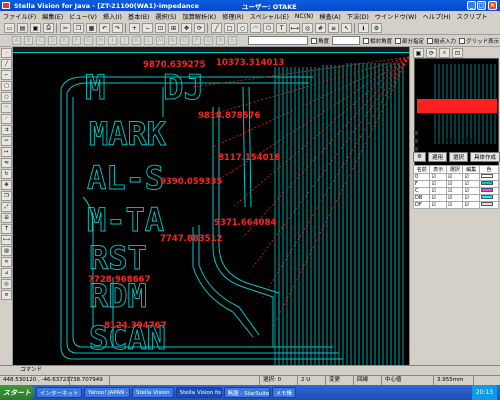 This screenshot has height=400, width=500. What do you see at coordinates (6, 75) in the screenshot?
I see `polyline-tool-icon: ⌐` at bounding box center [6, 75].